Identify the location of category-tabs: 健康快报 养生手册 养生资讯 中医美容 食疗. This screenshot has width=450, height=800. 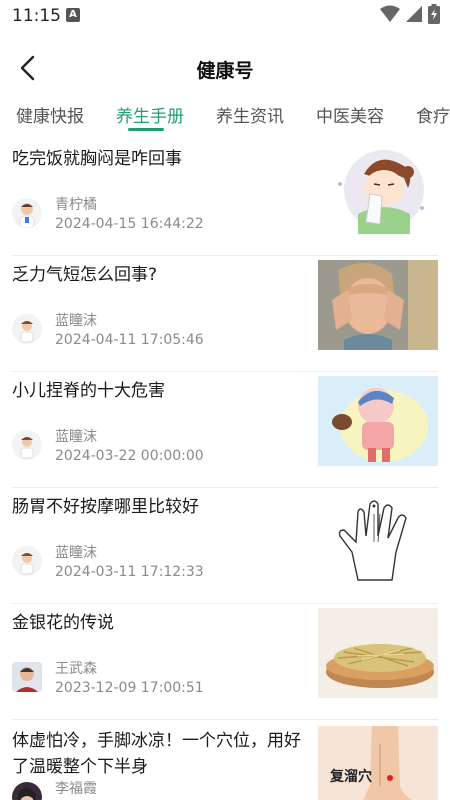
(225, 118).